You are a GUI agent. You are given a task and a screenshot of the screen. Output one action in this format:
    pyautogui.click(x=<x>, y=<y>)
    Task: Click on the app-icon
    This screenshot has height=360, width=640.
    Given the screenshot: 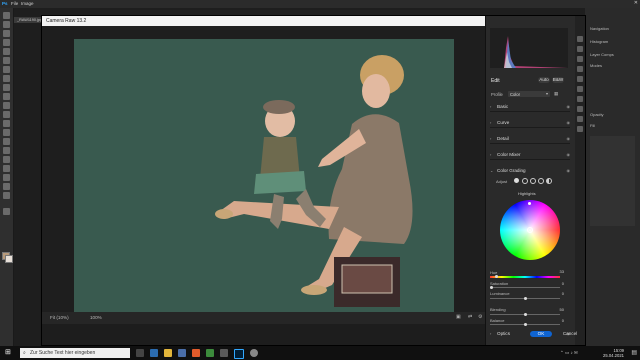 What is the action you would take?
    pyautogui.click(x=224, y=353)
    